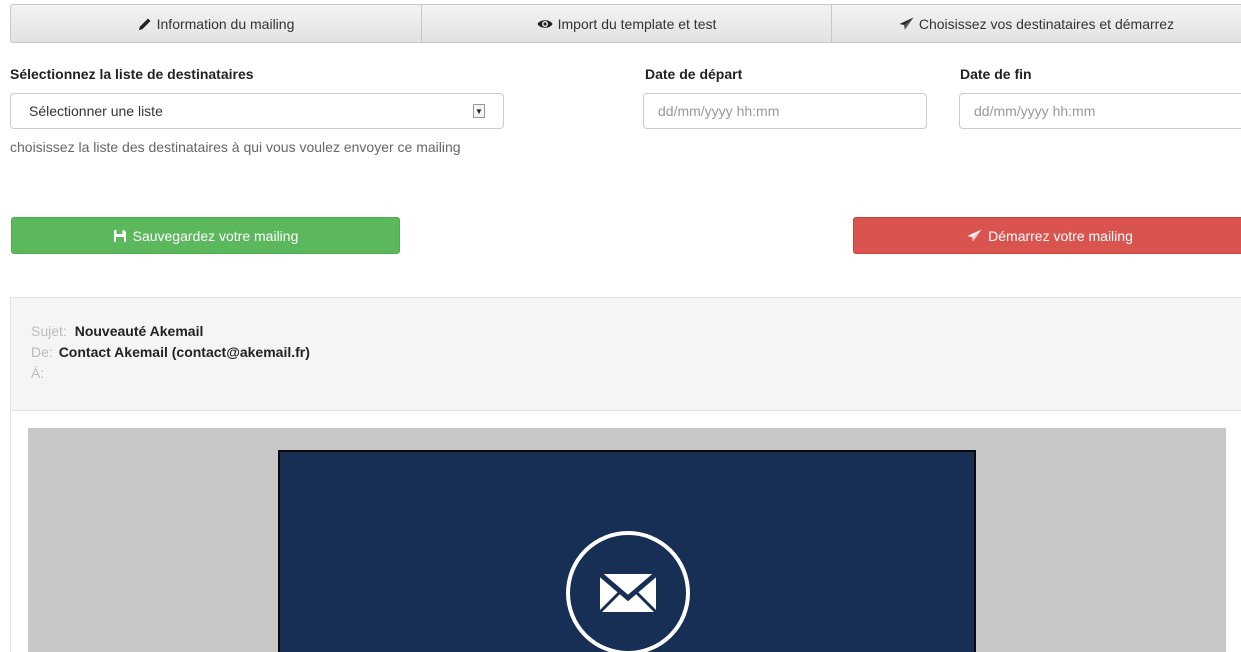 The width and height of the screenshot is (1241, 652). I want to click on tab-import-template-label: Import du template et test, so click(637, 23).